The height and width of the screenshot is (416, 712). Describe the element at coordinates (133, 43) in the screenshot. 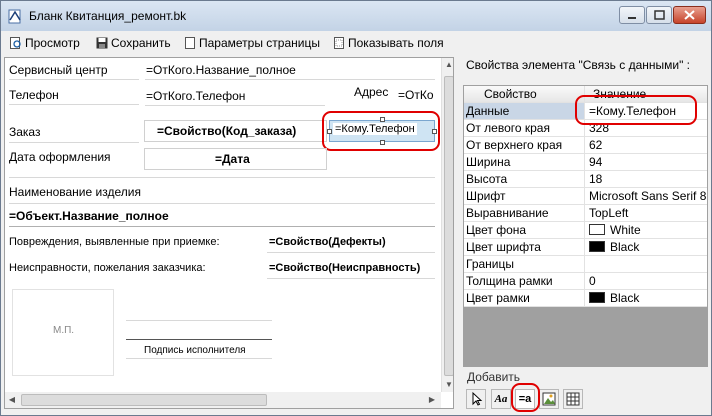

I see `save-button: Сохранить` at that location.